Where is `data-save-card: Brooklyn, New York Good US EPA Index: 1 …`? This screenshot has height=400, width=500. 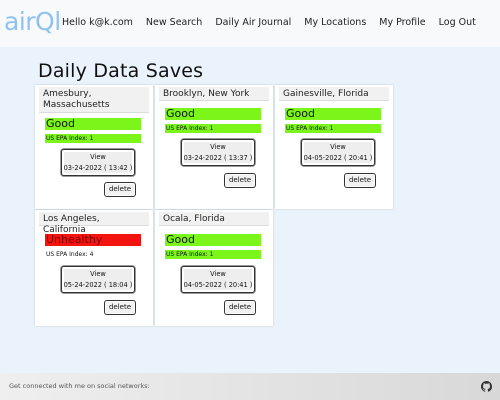 data-save-card: Brooklyn, New York Good US EPA Index: 1 … is located at coordinates (214, 147).